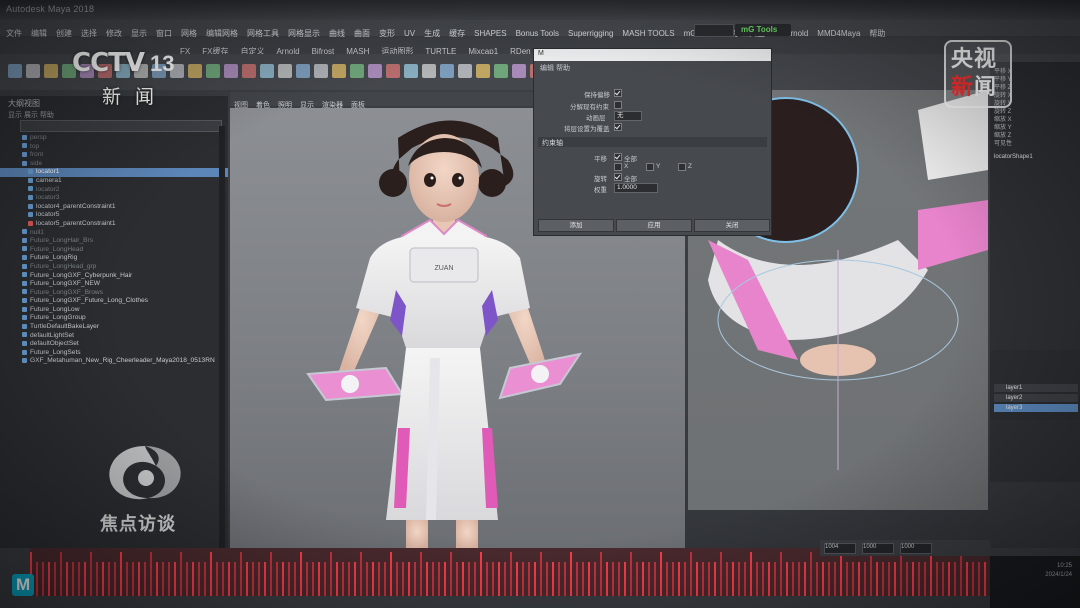 The height and width of the screenshot is (608, 1080). I want to click on node-type-icon, so click(24, 283).